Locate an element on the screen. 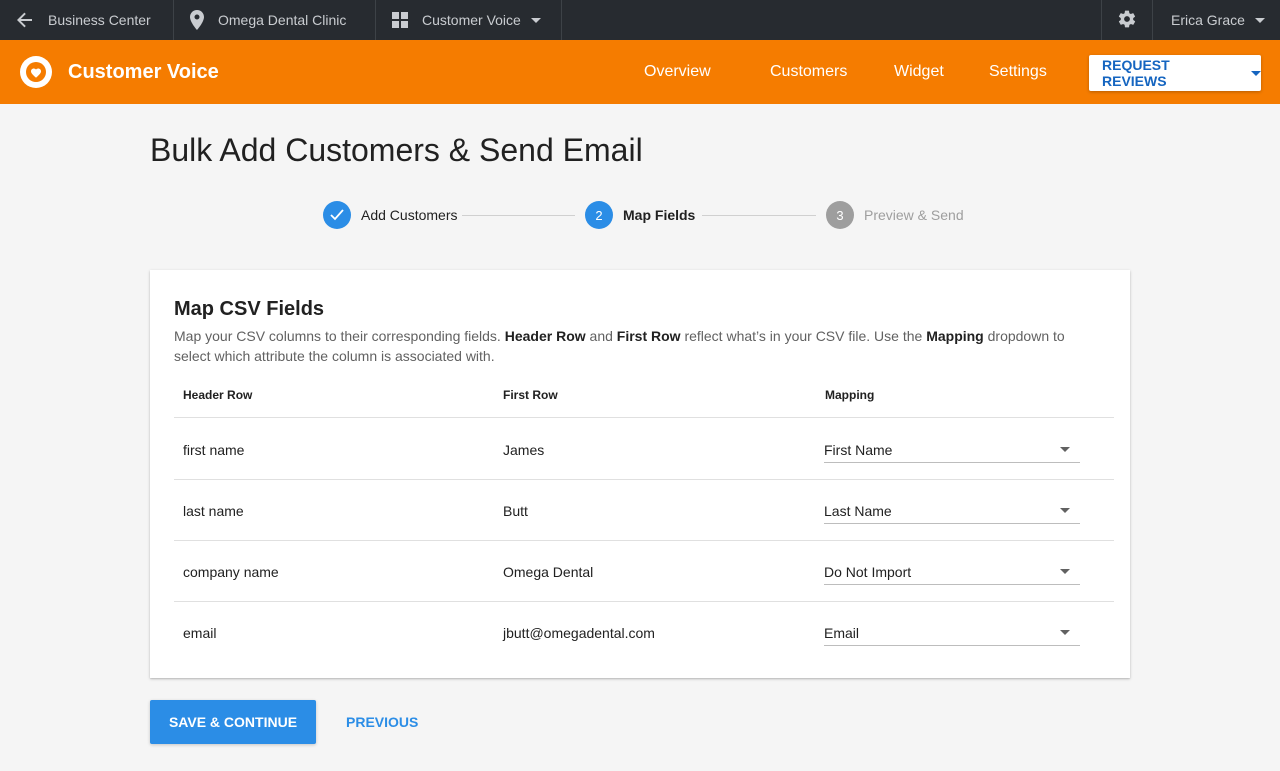  mapping-value: Email is located at coordinates (842, 633).